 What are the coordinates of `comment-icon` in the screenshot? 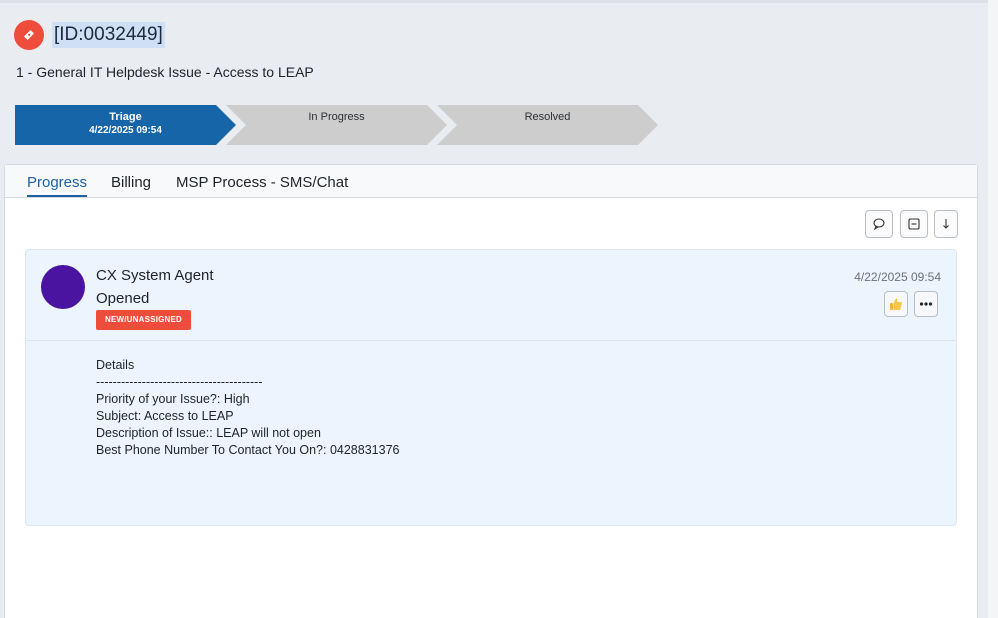 It's located at (879, 224).